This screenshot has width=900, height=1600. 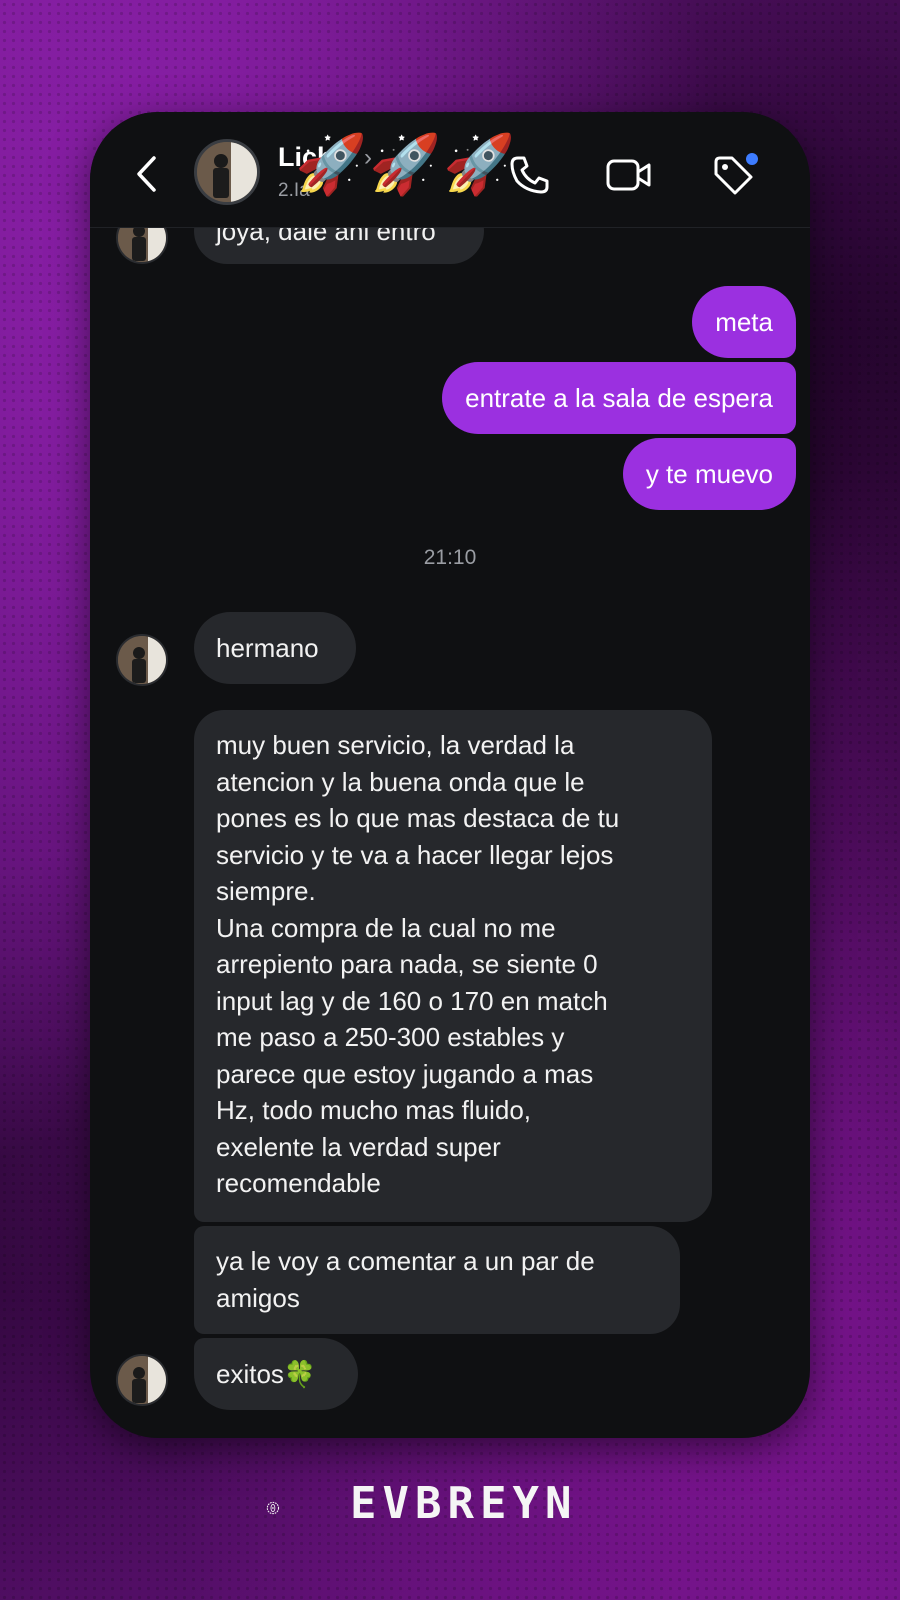 I want to click on incoming-message: exitos🍀, so click(x=276, y=1374).